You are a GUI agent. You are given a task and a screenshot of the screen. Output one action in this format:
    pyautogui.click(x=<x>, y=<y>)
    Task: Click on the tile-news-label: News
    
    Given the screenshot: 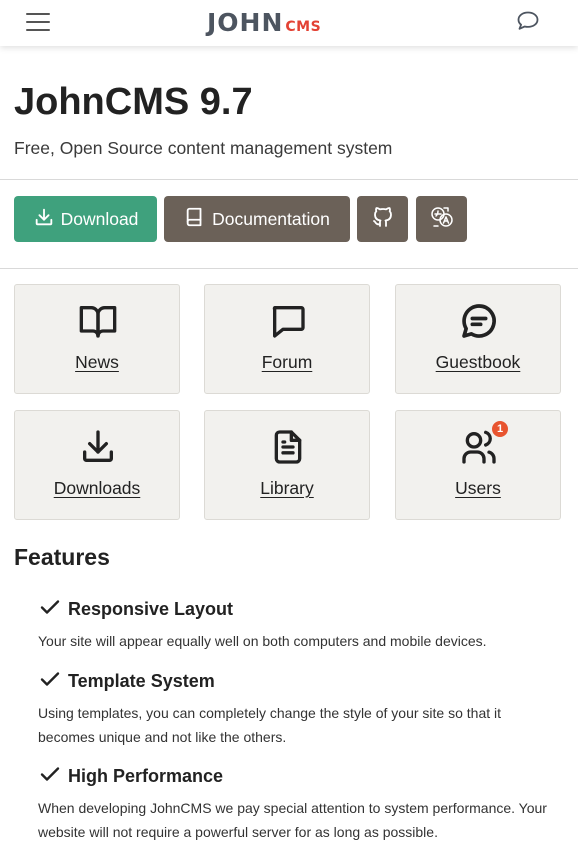 What is the action you would take?
    pyautogui.click(x=97, y=362)
    